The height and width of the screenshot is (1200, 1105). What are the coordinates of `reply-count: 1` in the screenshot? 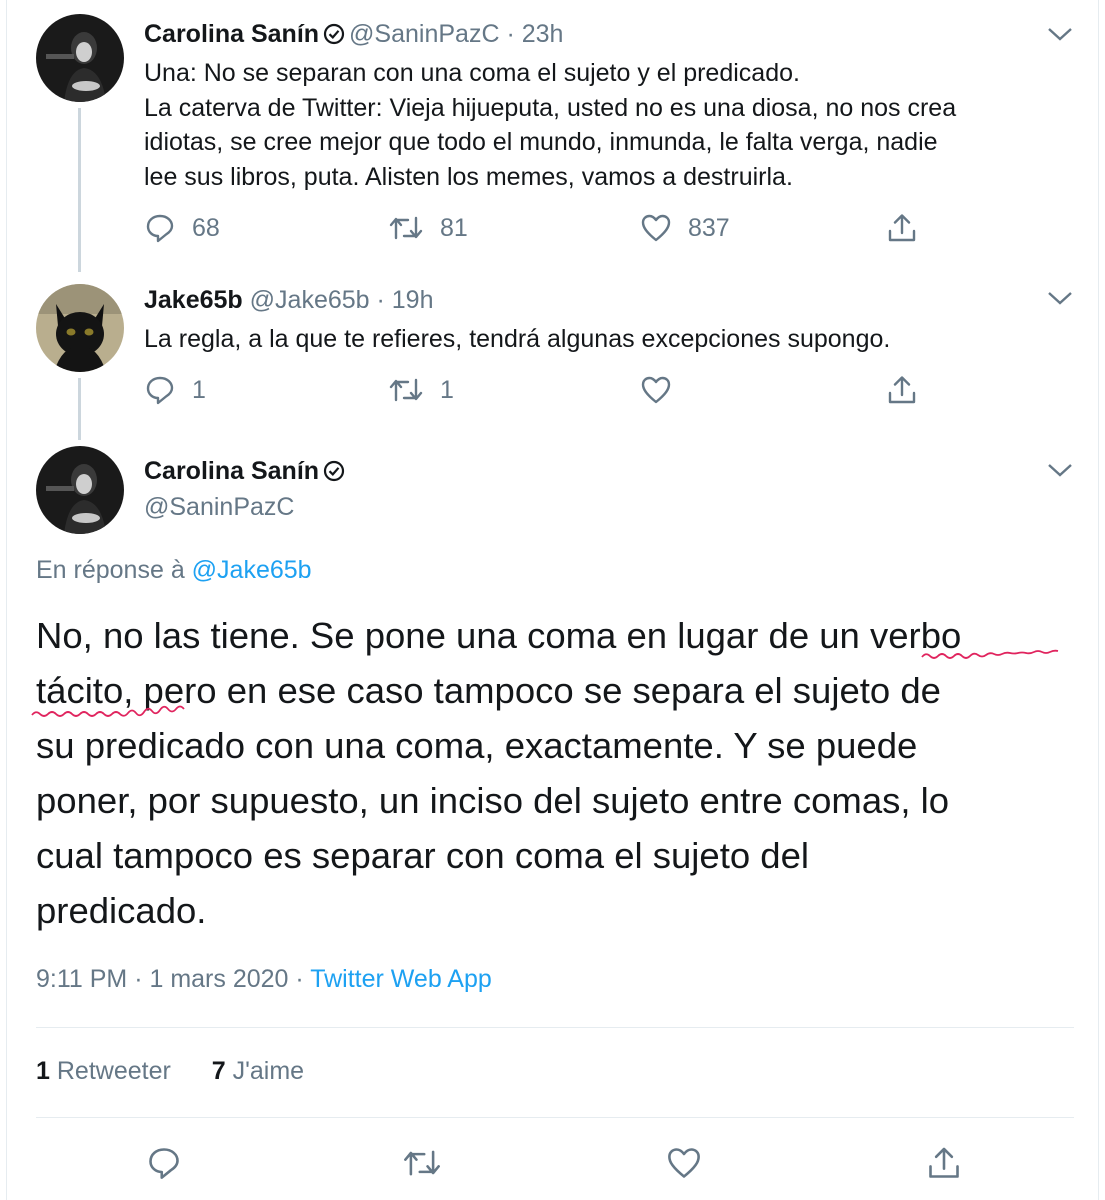 It's located at (199, 389).